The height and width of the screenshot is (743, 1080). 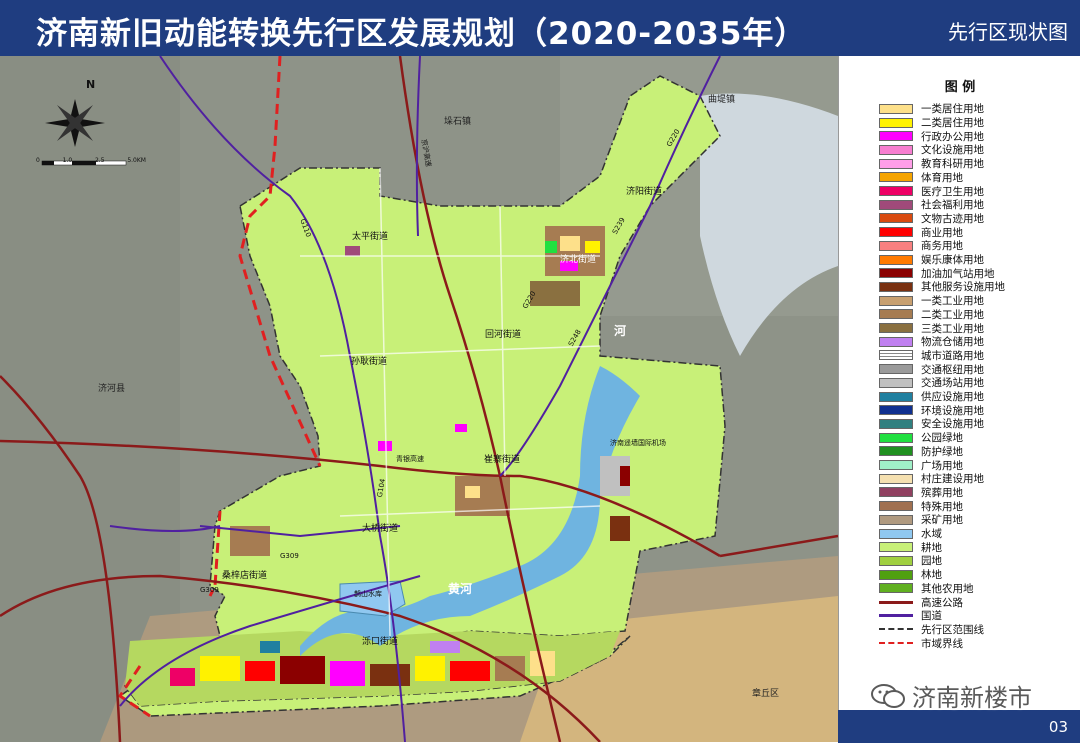 What do you see at coordinates (644, 192) in the screenshot?
I see `label-jiyang: 济阳街道` at bounding box center [644, 192].